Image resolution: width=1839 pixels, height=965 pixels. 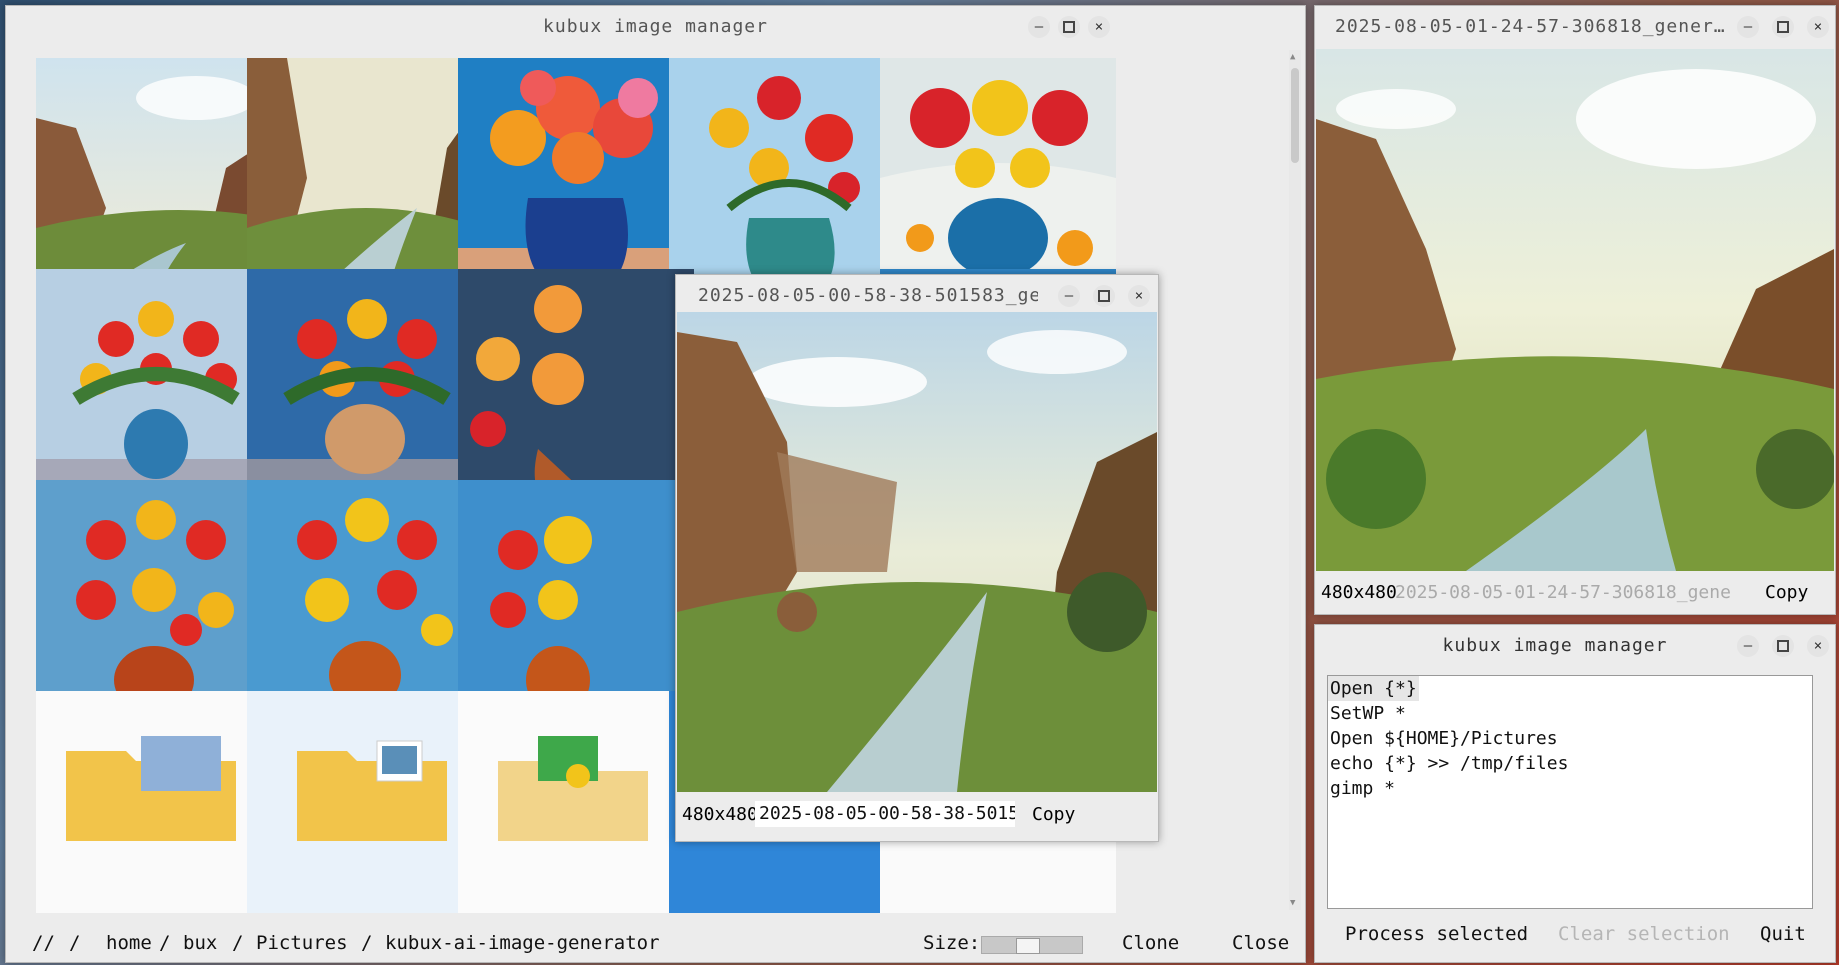 I want to click on viewer-titlebar: 2025-08-05-01-24-57-306818_gener… – ×, so click(x=1575, y=26).